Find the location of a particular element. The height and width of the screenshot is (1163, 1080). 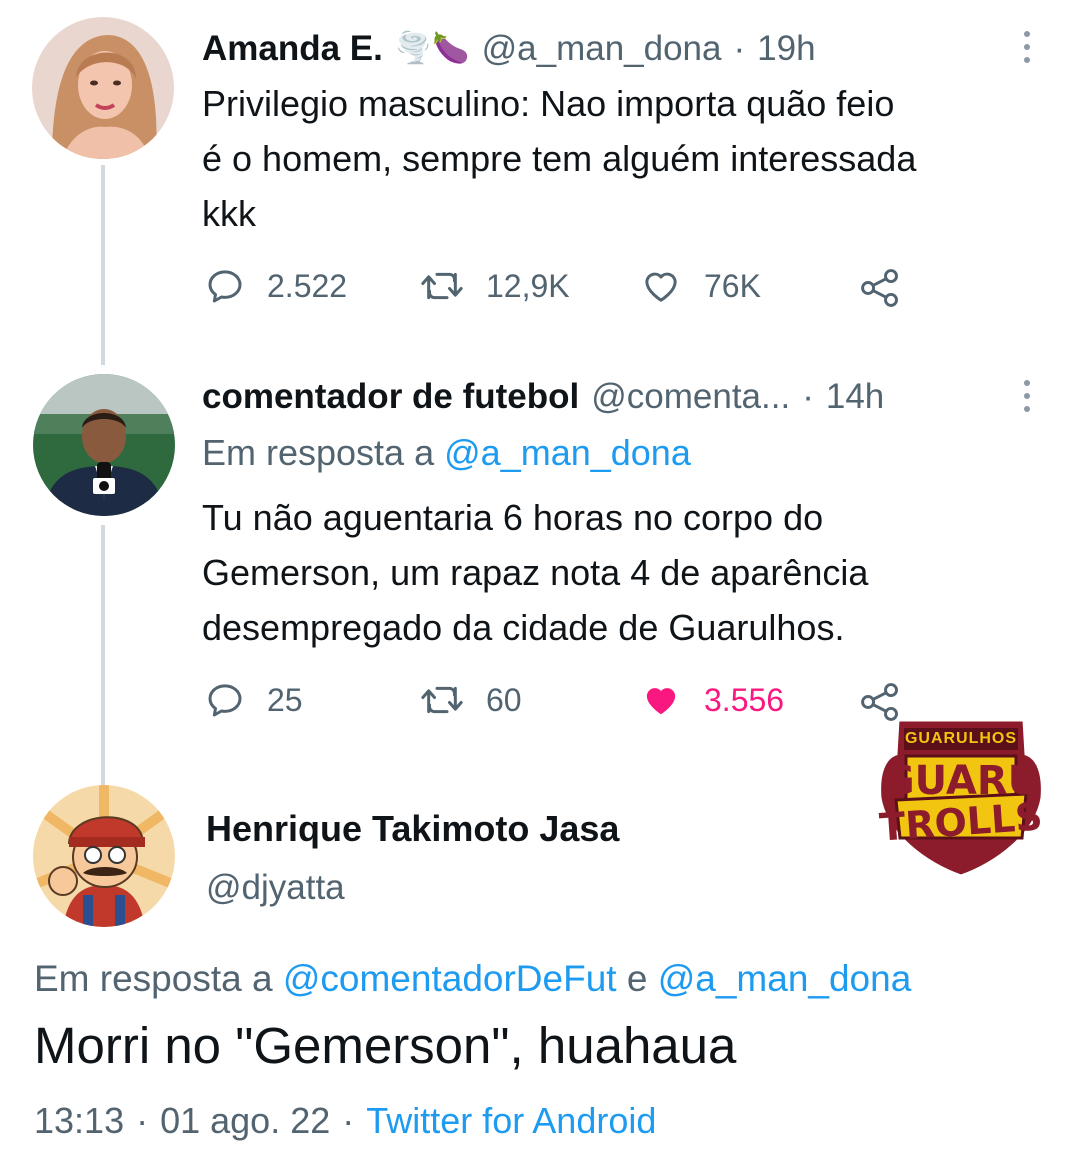

guarutrolls-watermark-logo: GUARULHOS GUARU TROLLS is located at coordinates (961, 797).